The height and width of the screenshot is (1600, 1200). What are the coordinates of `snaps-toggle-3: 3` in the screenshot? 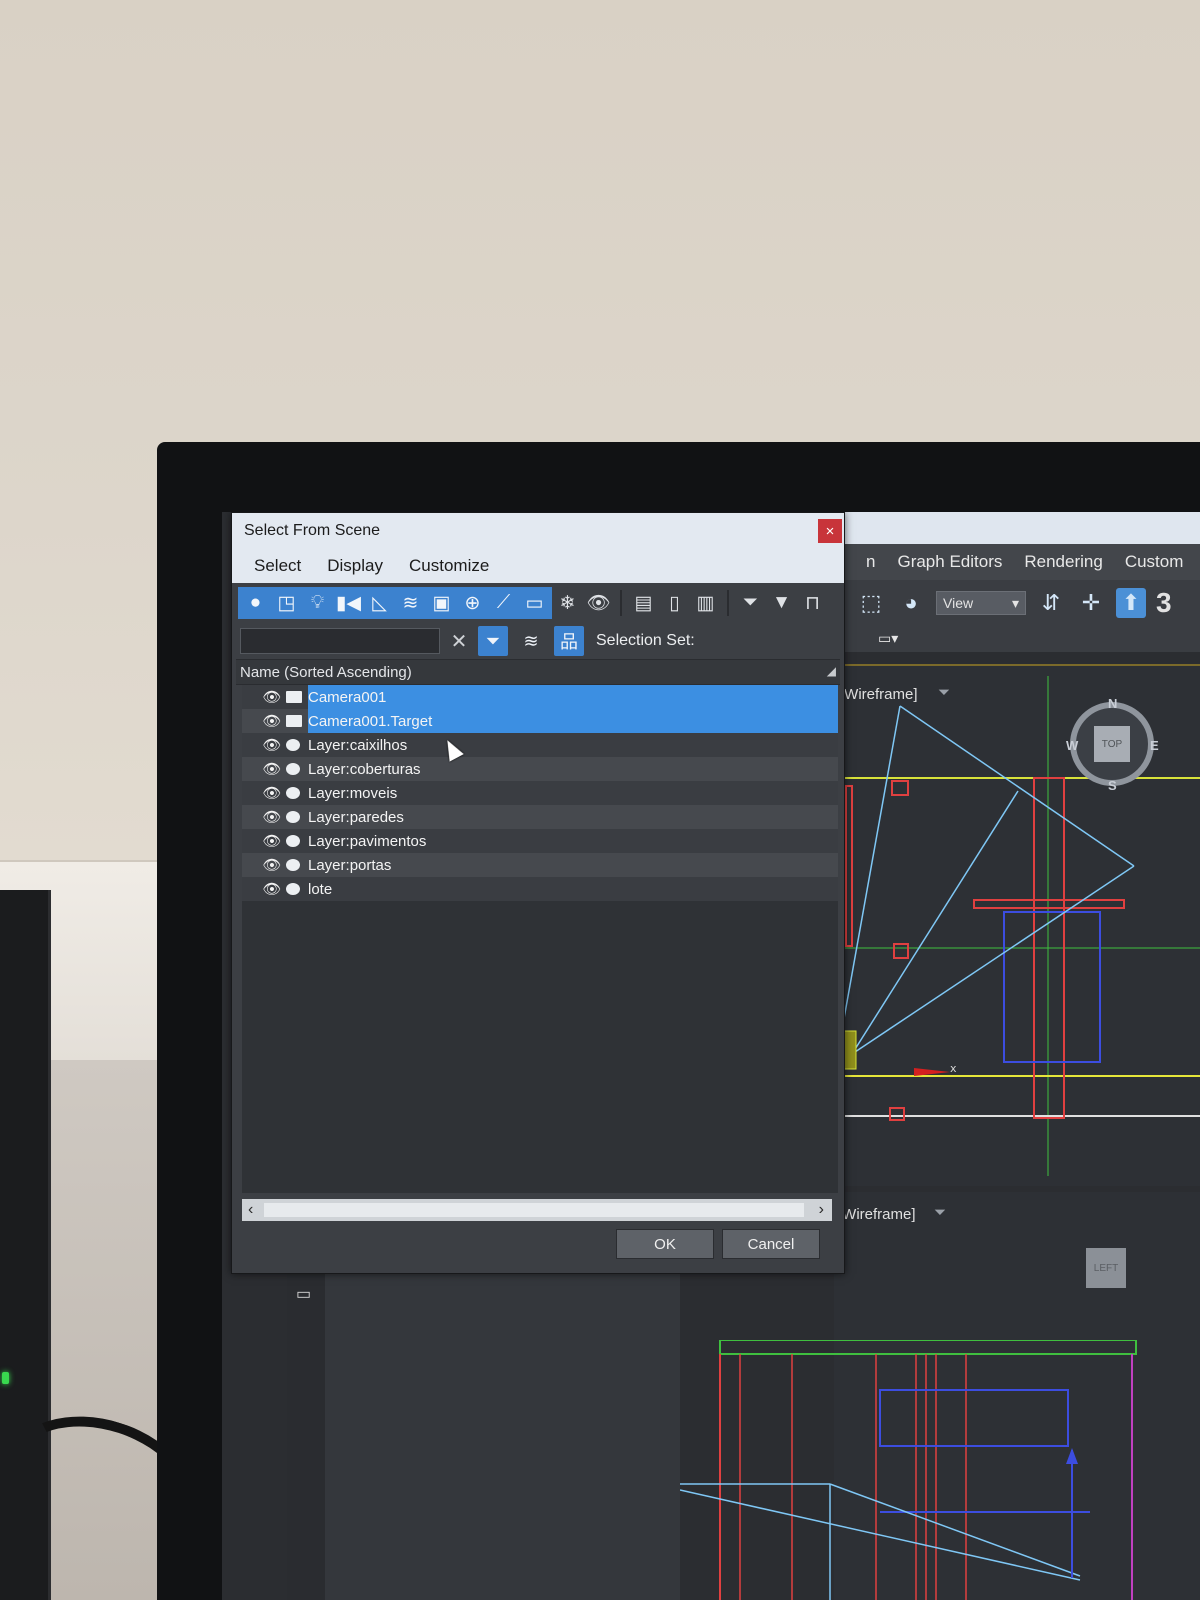 It's located at (1164, 603).